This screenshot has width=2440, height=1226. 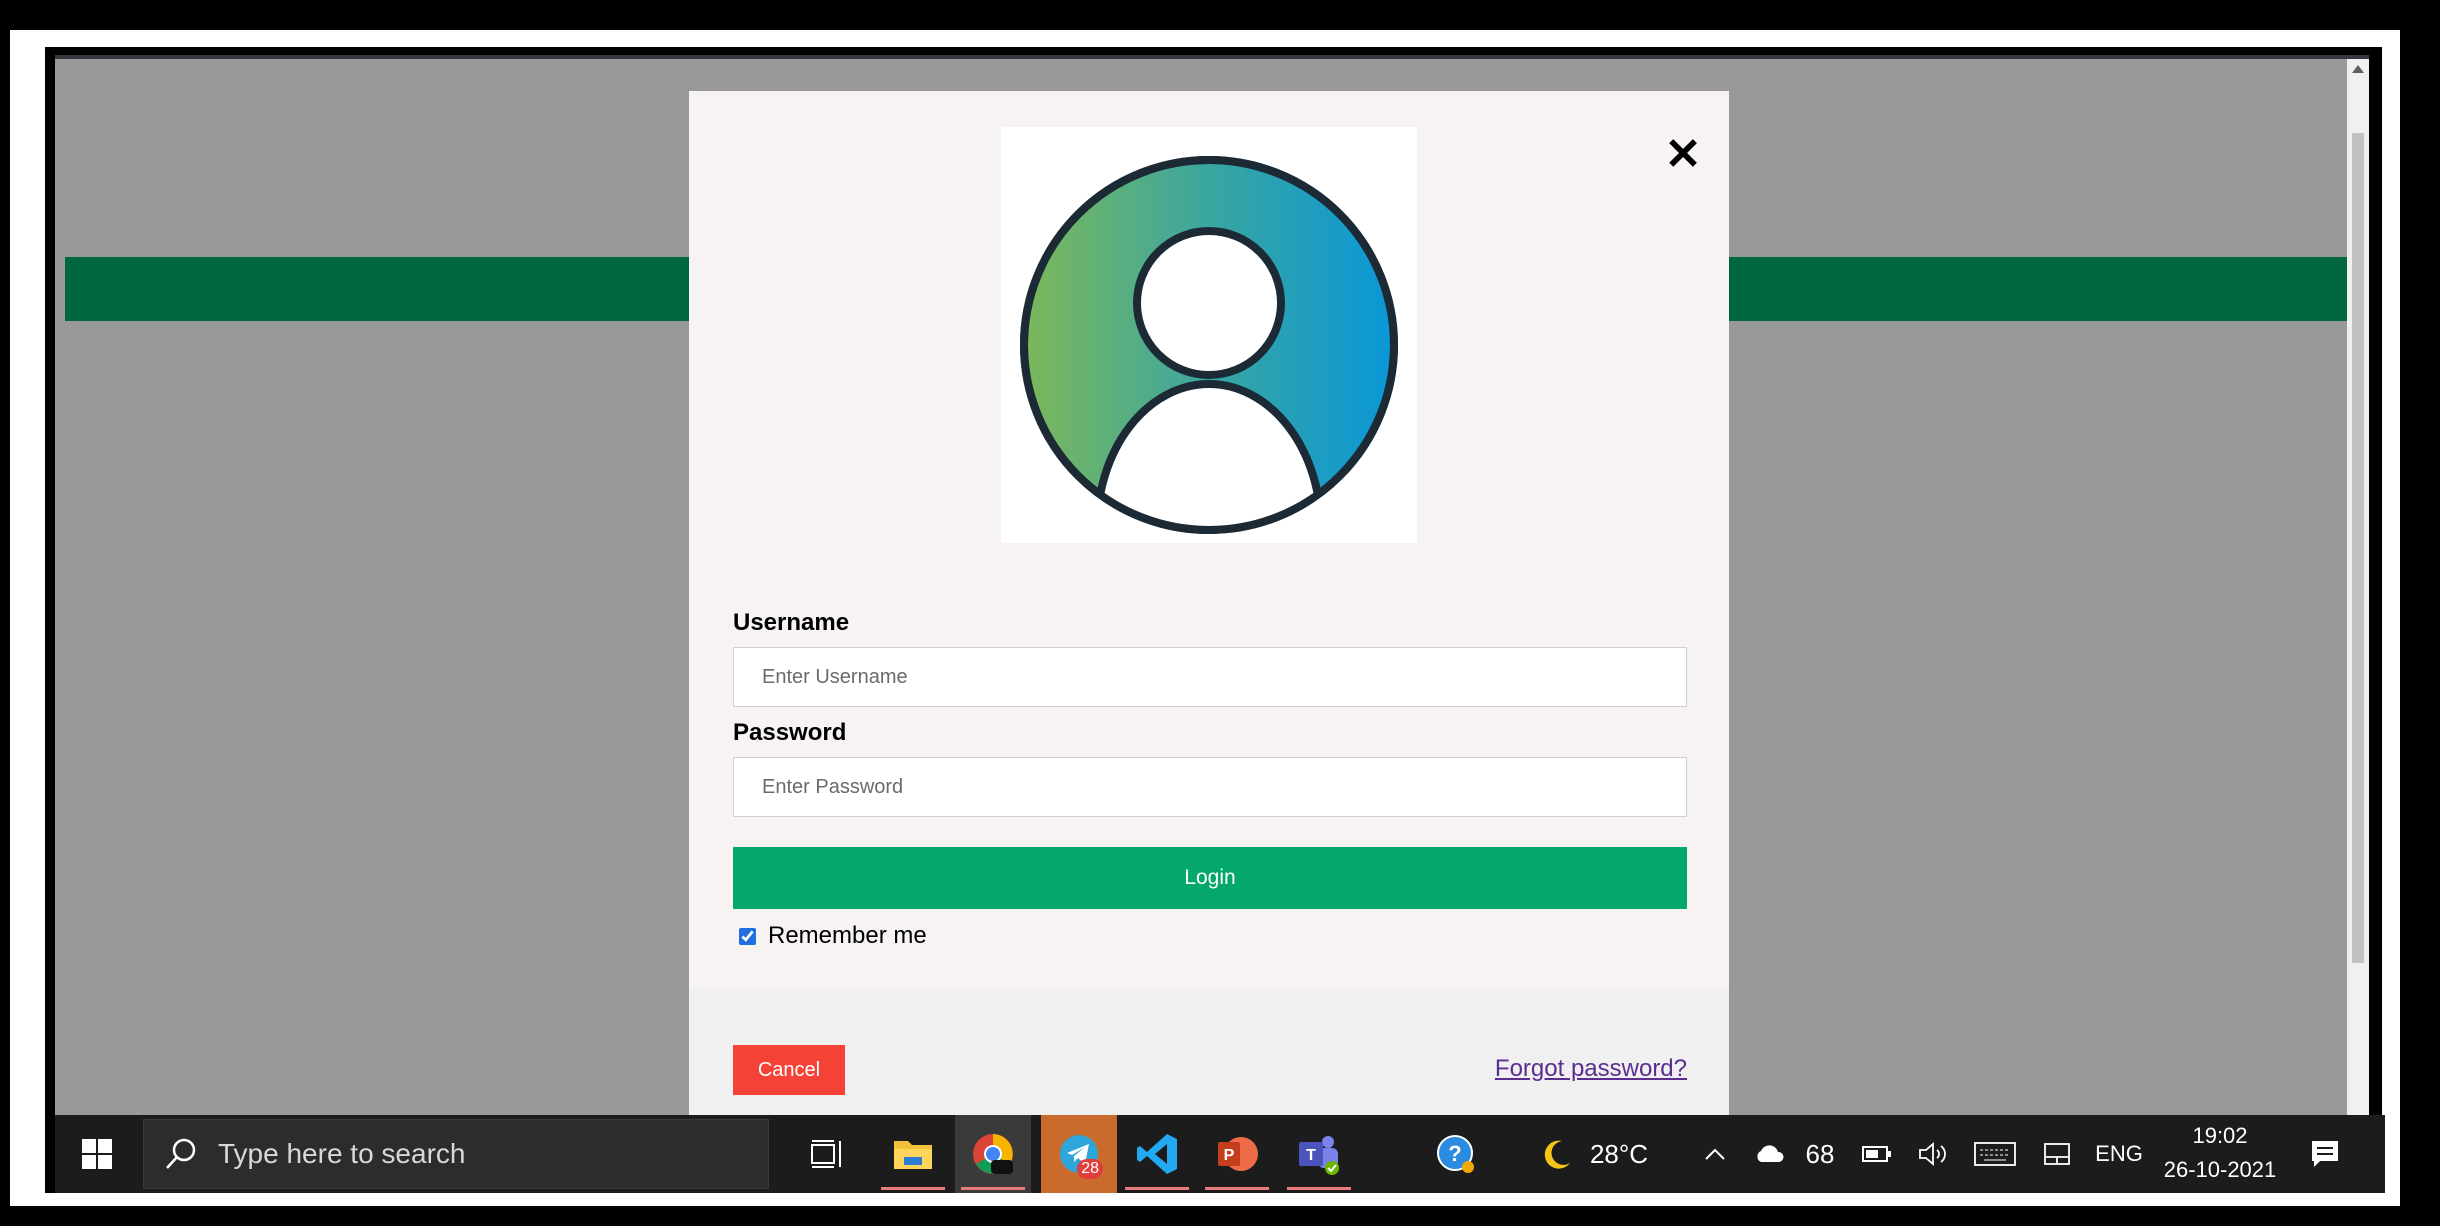 I want to click on powerpoint-icon: P, so click(x=1238, y=1154).